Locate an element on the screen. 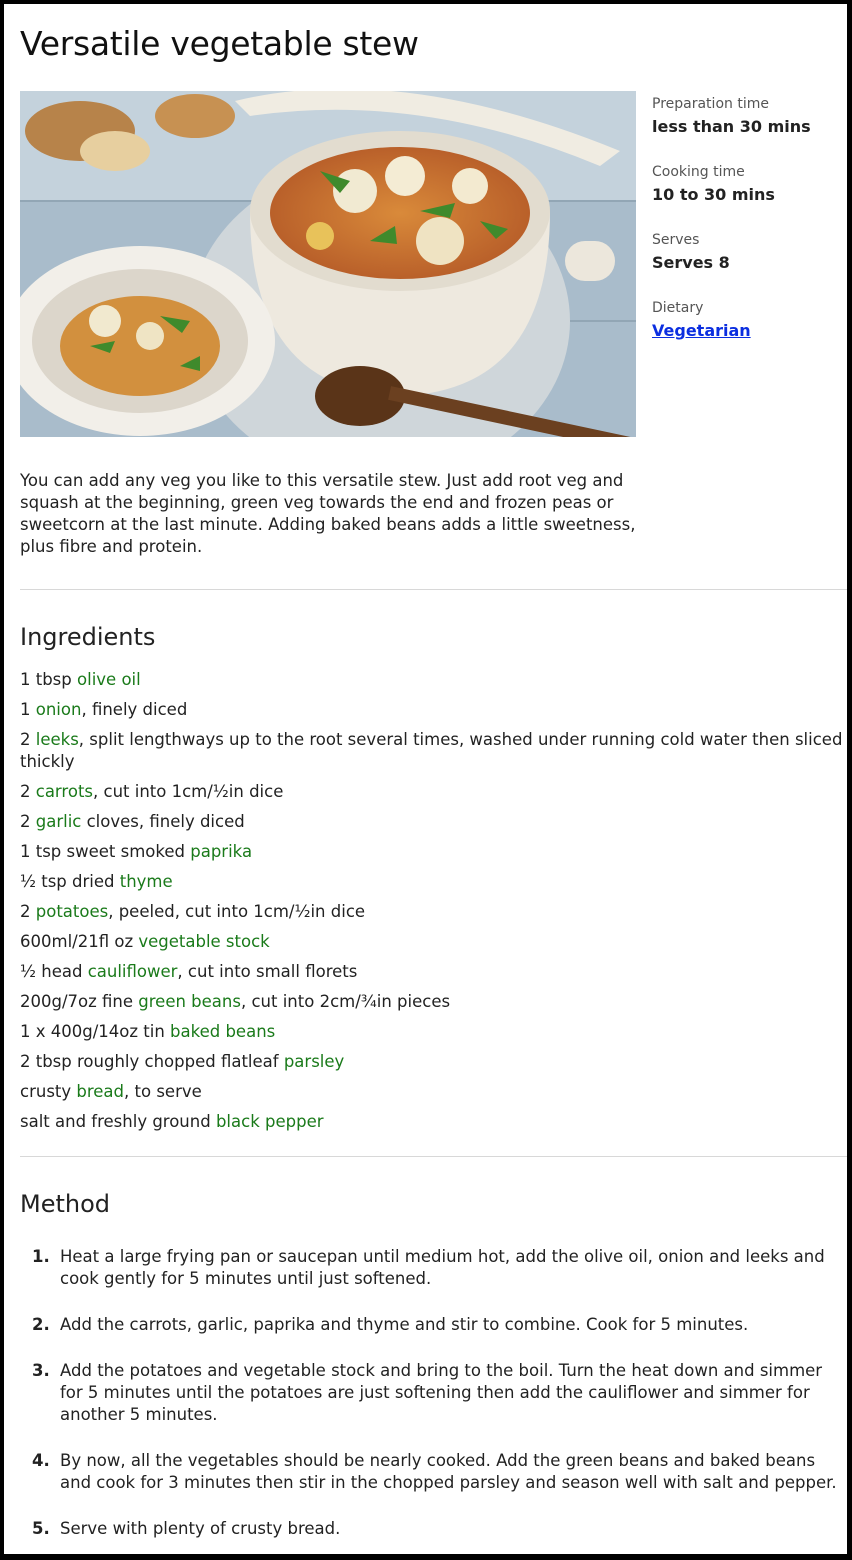 The image size is (852, 1560). ingredient-item: 1 tbsp olive oil is located at coordinates (433, 680).